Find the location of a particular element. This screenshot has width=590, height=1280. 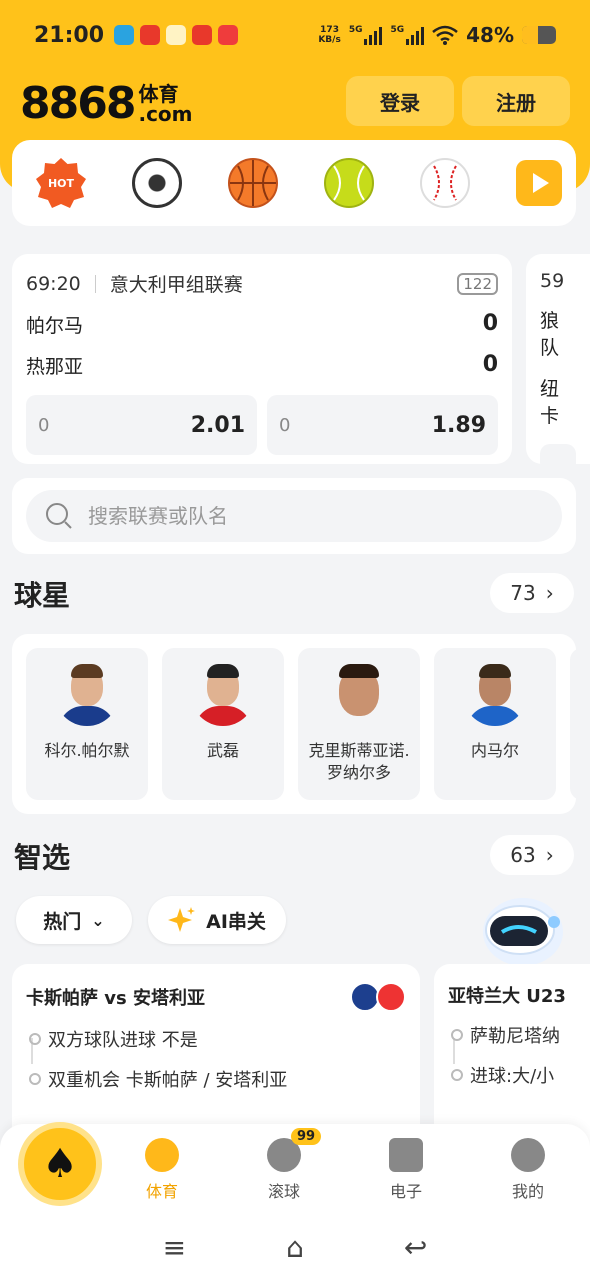

ai-parlay-button: AI串关 is located at coordinates (217, 920).